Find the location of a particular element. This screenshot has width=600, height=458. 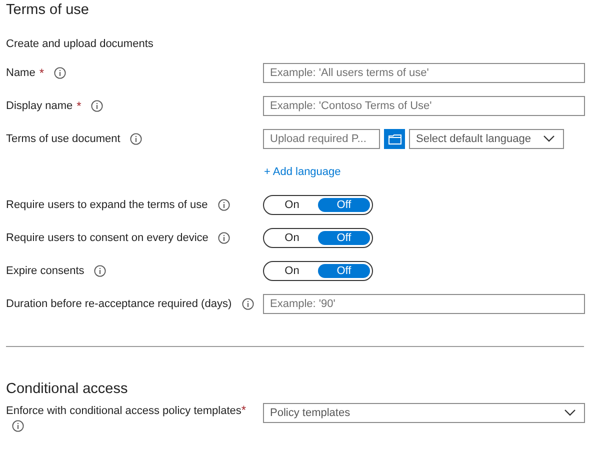

section-subtitle: Create and upload documents is located at coordinates (80, 44).